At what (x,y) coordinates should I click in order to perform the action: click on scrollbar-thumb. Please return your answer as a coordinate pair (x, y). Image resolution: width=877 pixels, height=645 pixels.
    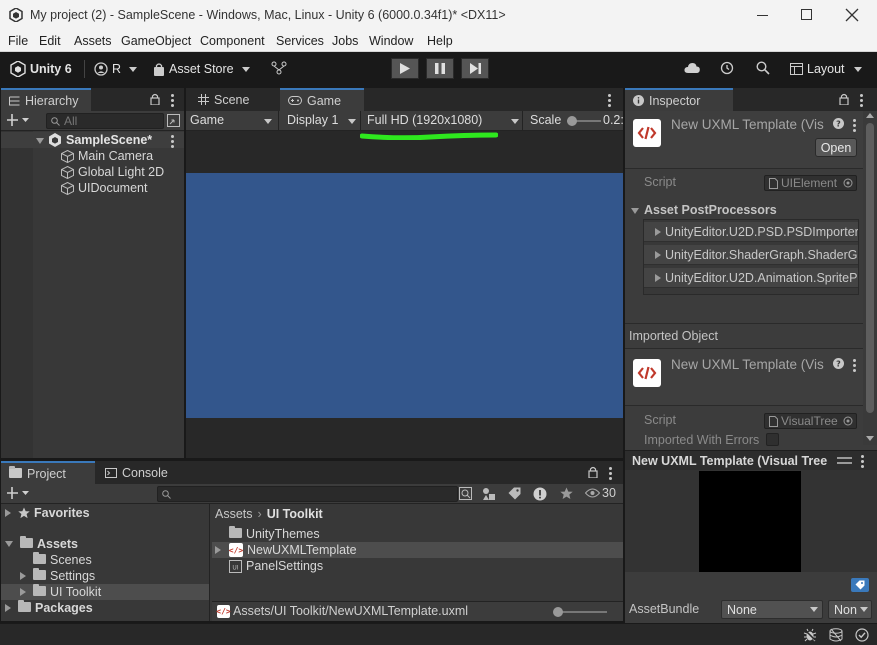
    Looking at the image, I should click on (870, 268).